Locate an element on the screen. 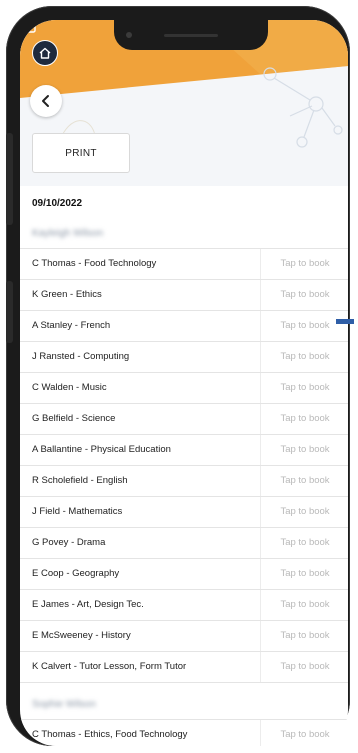  student-name: Sophie Wilson is located at coordinates (184, 704).